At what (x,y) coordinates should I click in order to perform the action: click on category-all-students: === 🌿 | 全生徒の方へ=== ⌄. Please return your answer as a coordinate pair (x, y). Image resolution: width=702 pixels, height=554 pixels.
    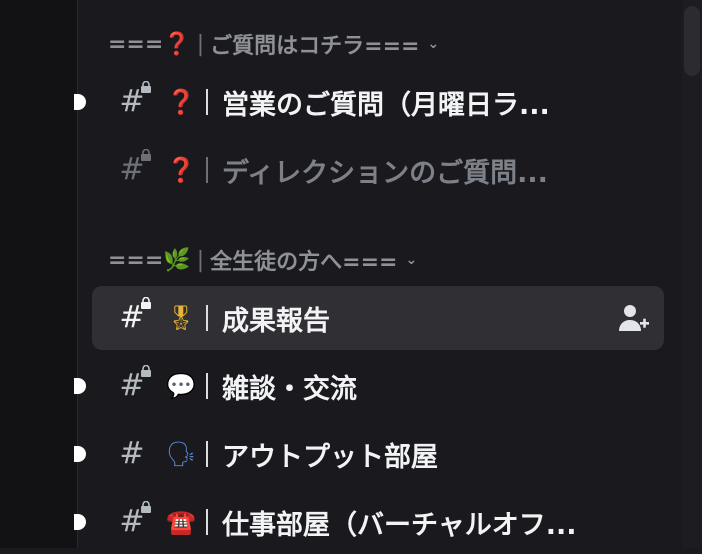
    Looking at the image, I should click on (262, 260).